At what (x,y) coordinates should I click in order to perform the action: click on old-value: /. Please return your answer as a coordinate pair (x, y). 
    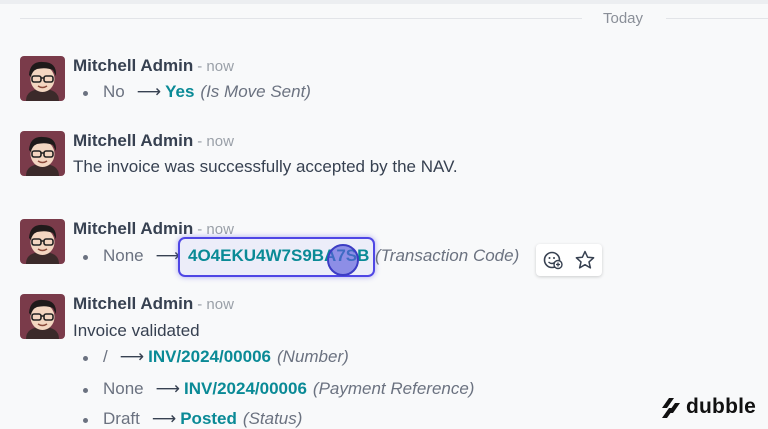
    Looking at the image, I should click on (105, 356).